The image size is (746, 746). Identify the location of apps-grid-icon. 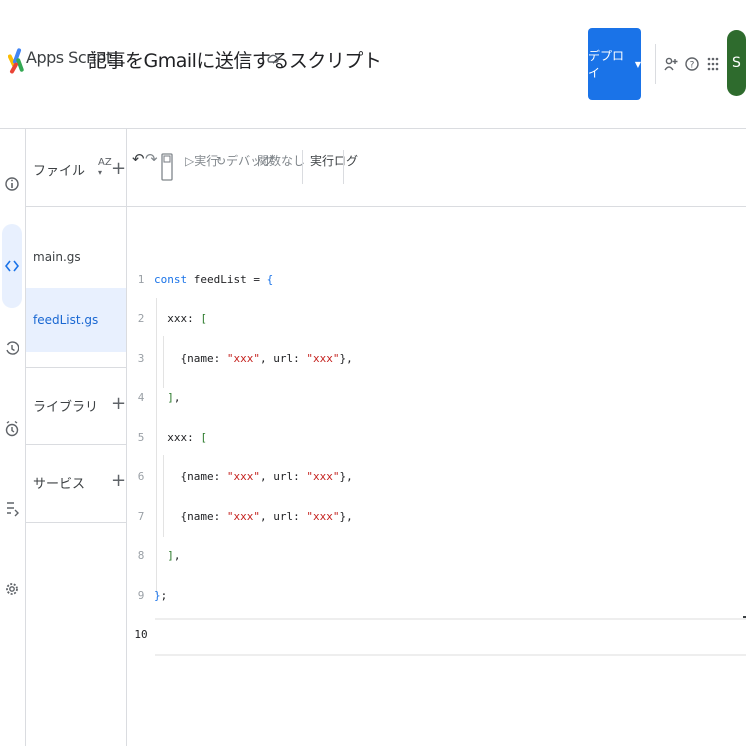
(713, 64).